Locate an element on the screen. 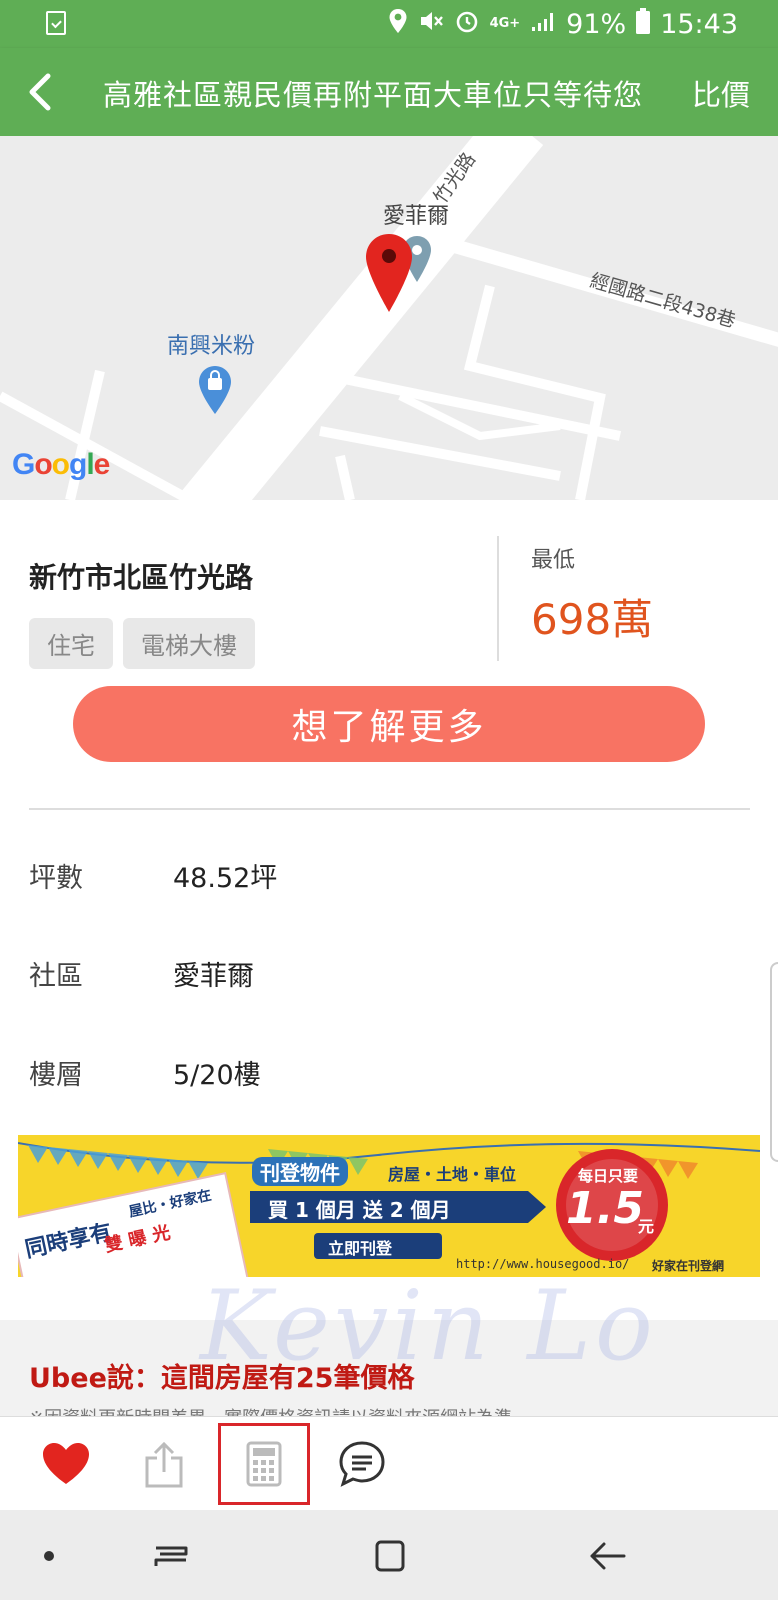 This screenshot has height=1600, width=778. calculator-icon is located at coordinates (264, 1464).